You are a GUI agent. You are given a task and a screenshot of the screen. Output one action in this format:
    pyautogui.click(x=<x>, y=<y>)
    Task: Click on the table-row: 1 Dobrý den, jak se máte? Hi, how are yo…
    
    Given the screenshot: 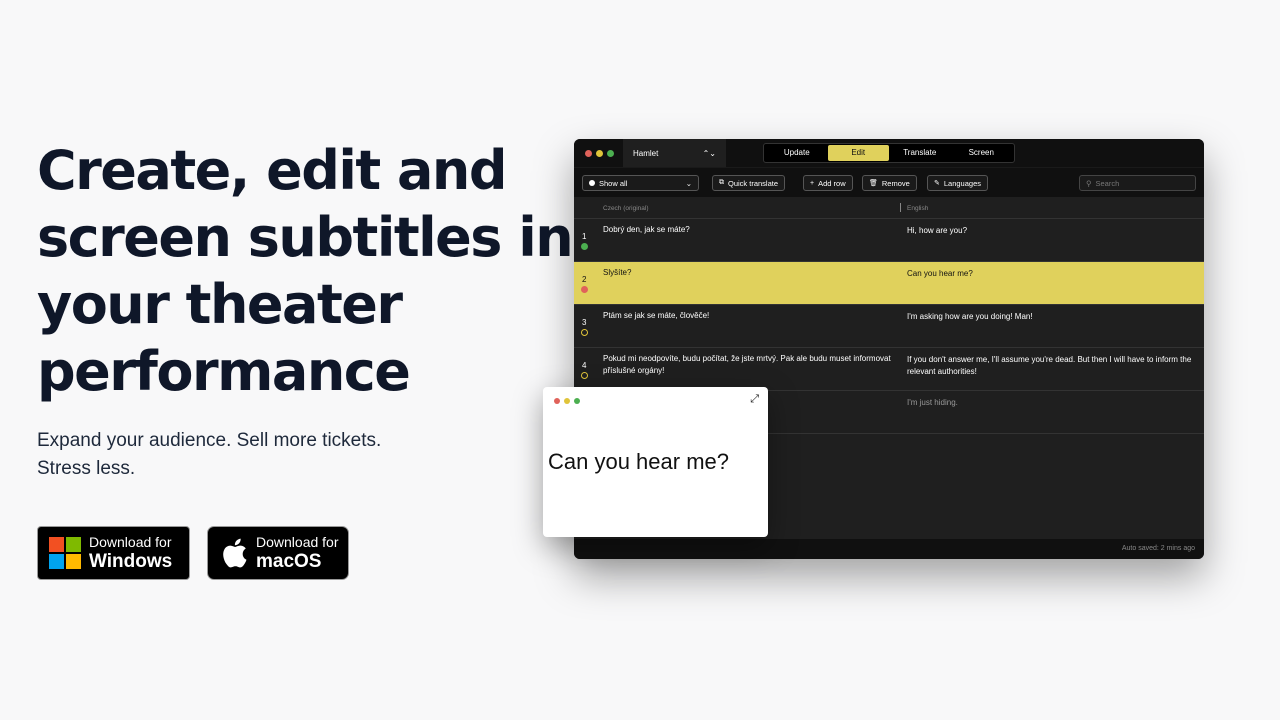 What is the action you would take?
    pyautogui.click(x=889, y=240)
    